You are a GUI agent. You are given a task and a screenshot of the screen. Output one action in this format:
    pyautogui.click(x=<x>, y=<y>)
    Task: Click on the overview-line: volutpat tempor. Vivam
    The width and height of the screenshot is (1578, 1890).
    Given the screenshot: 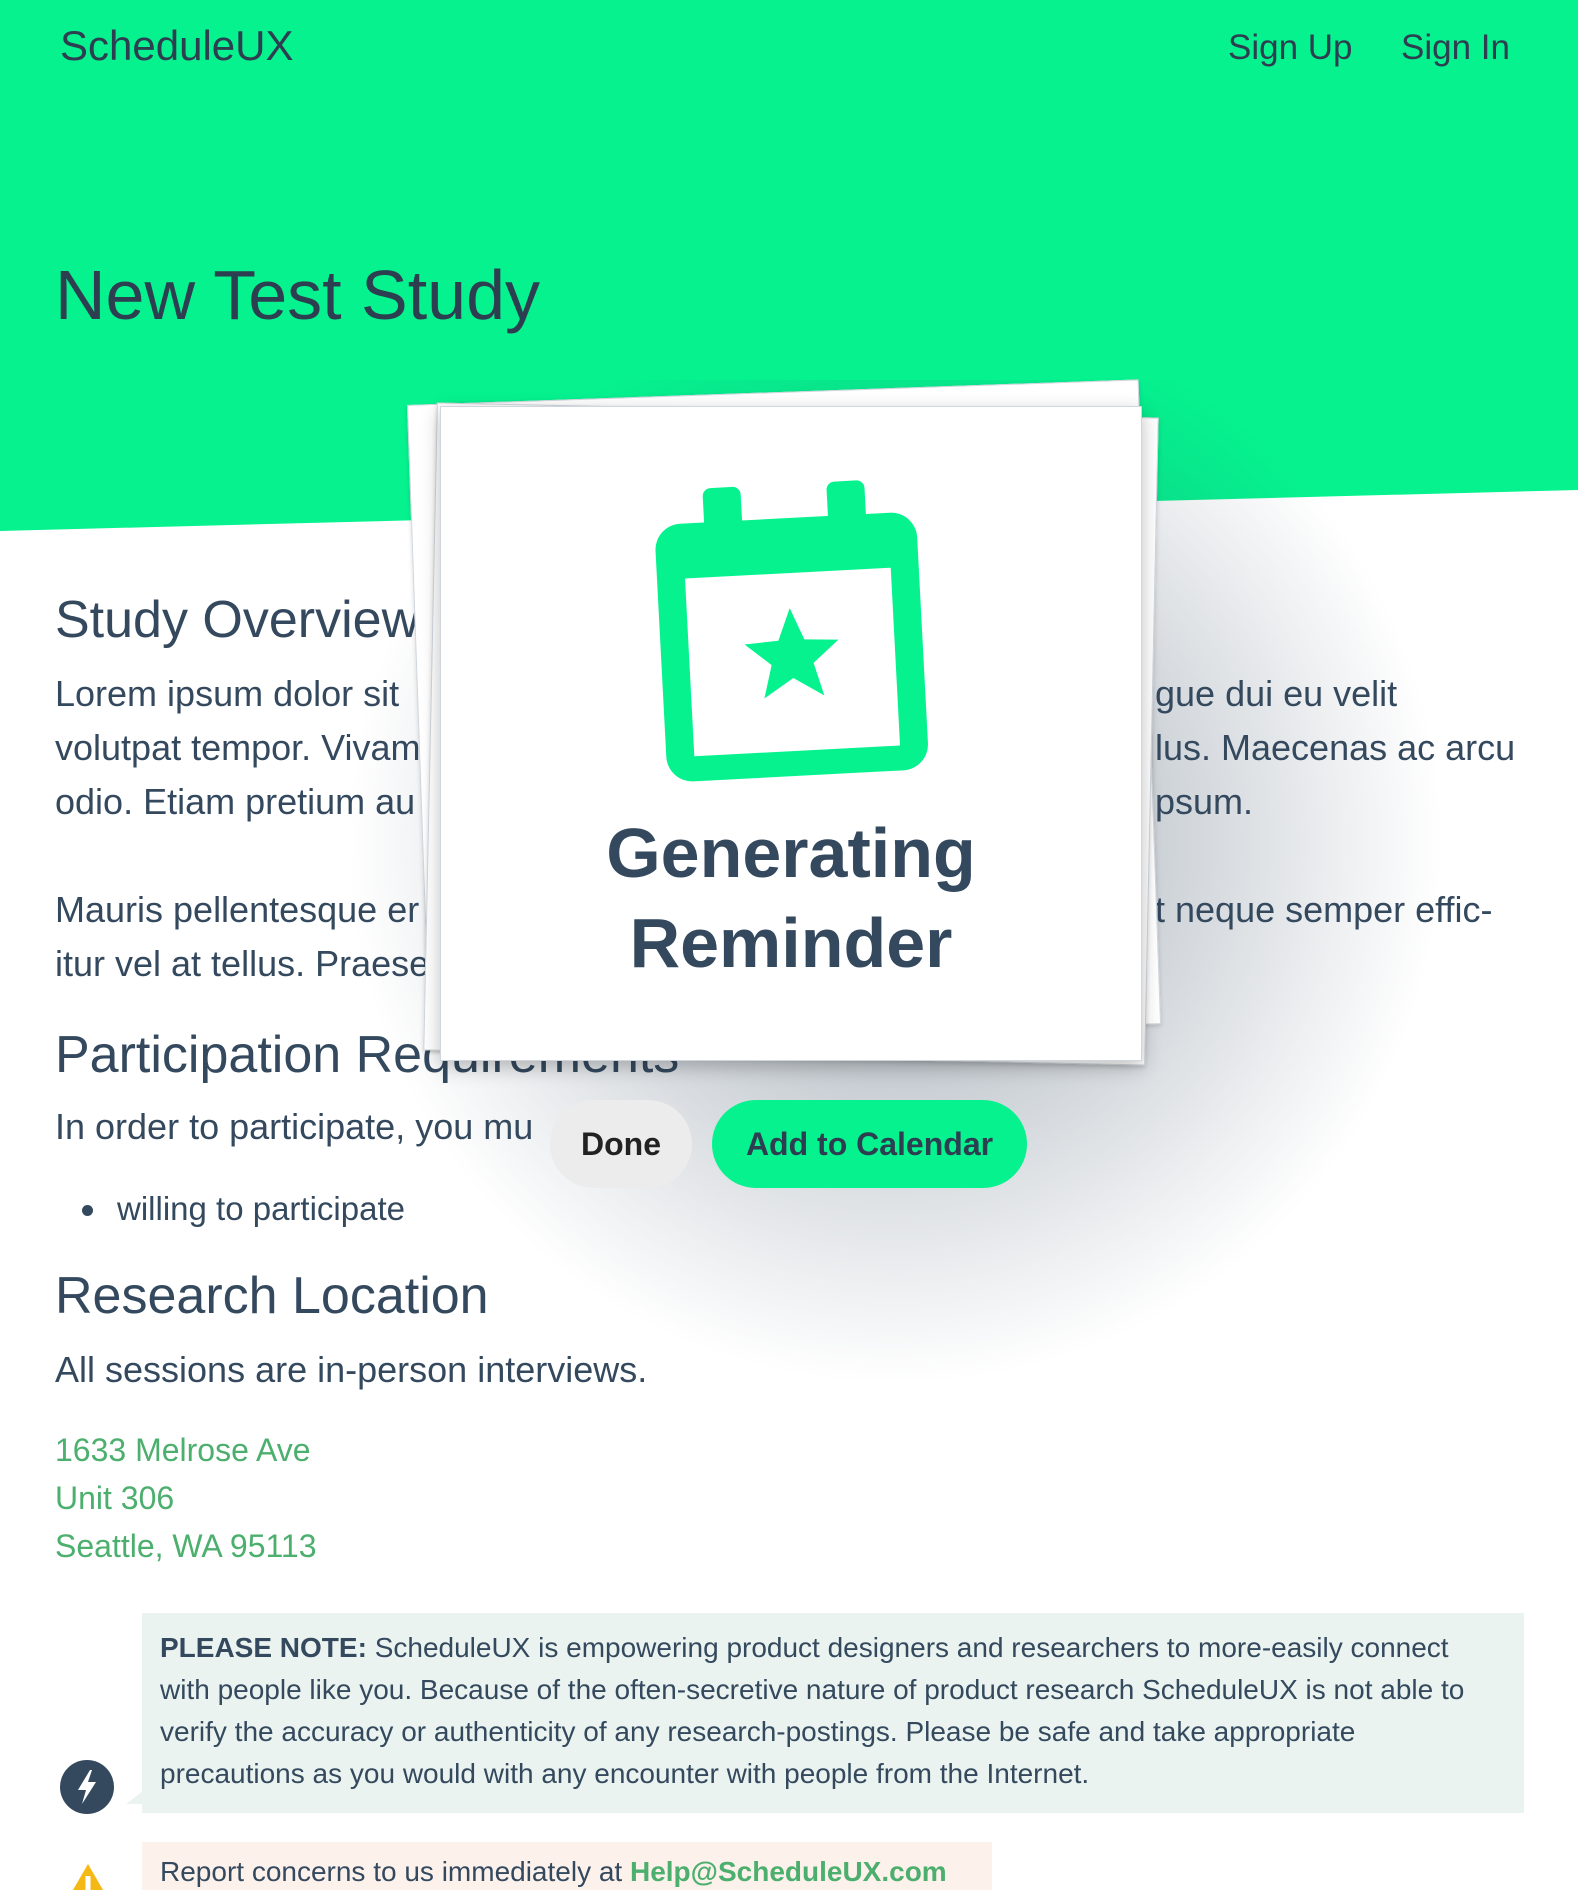 What is the action you would take?
    pyautogui.click(x=238, y=747)
    